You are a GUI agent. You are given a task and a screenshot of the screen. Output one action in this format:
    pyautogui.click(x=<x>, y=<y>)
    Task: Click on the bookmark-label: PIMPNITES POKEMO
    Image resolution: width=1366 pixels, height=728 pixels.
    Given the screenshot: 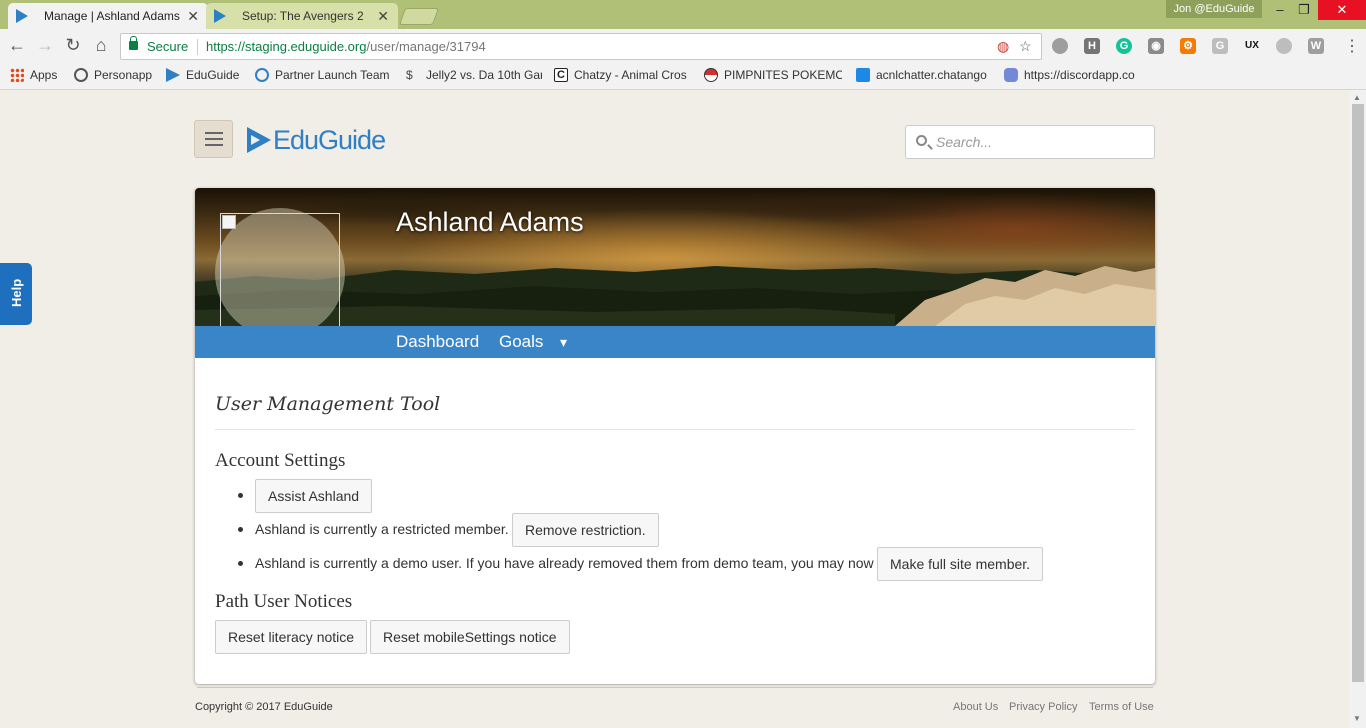 What is the action you would take?
    pyautogui.click(x=783, y=75)
    